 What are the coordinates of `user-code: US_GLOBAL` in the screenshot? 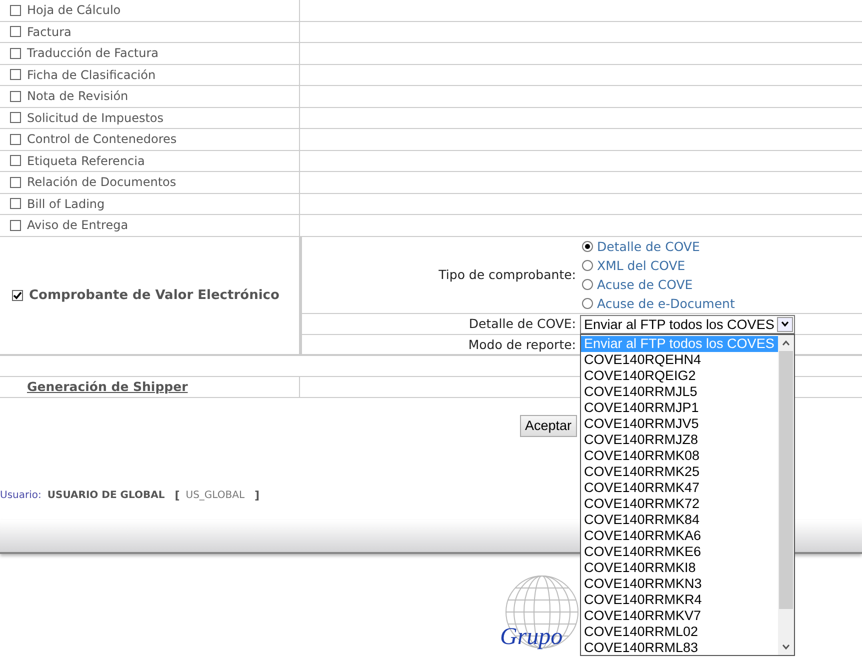 It's located at (215, 495).